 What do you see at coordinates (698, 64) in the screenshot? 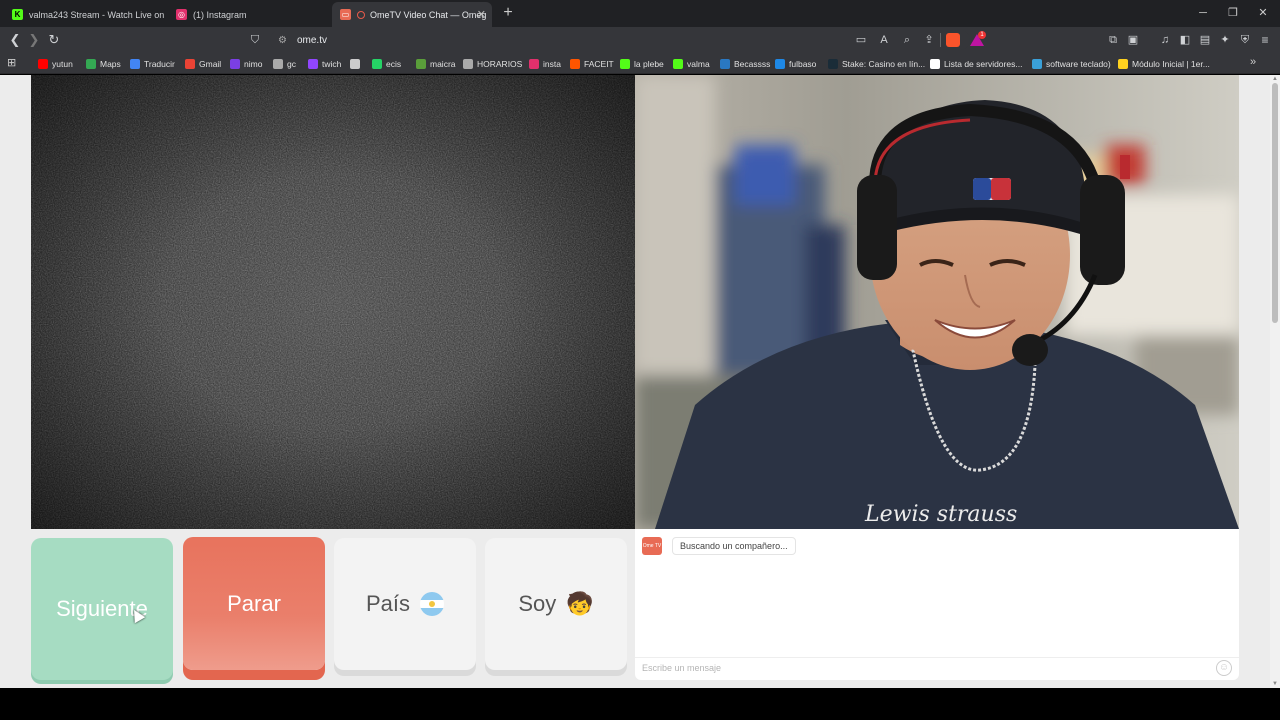
I see `bookmark-label: valma` at bounding box center [698, 64].